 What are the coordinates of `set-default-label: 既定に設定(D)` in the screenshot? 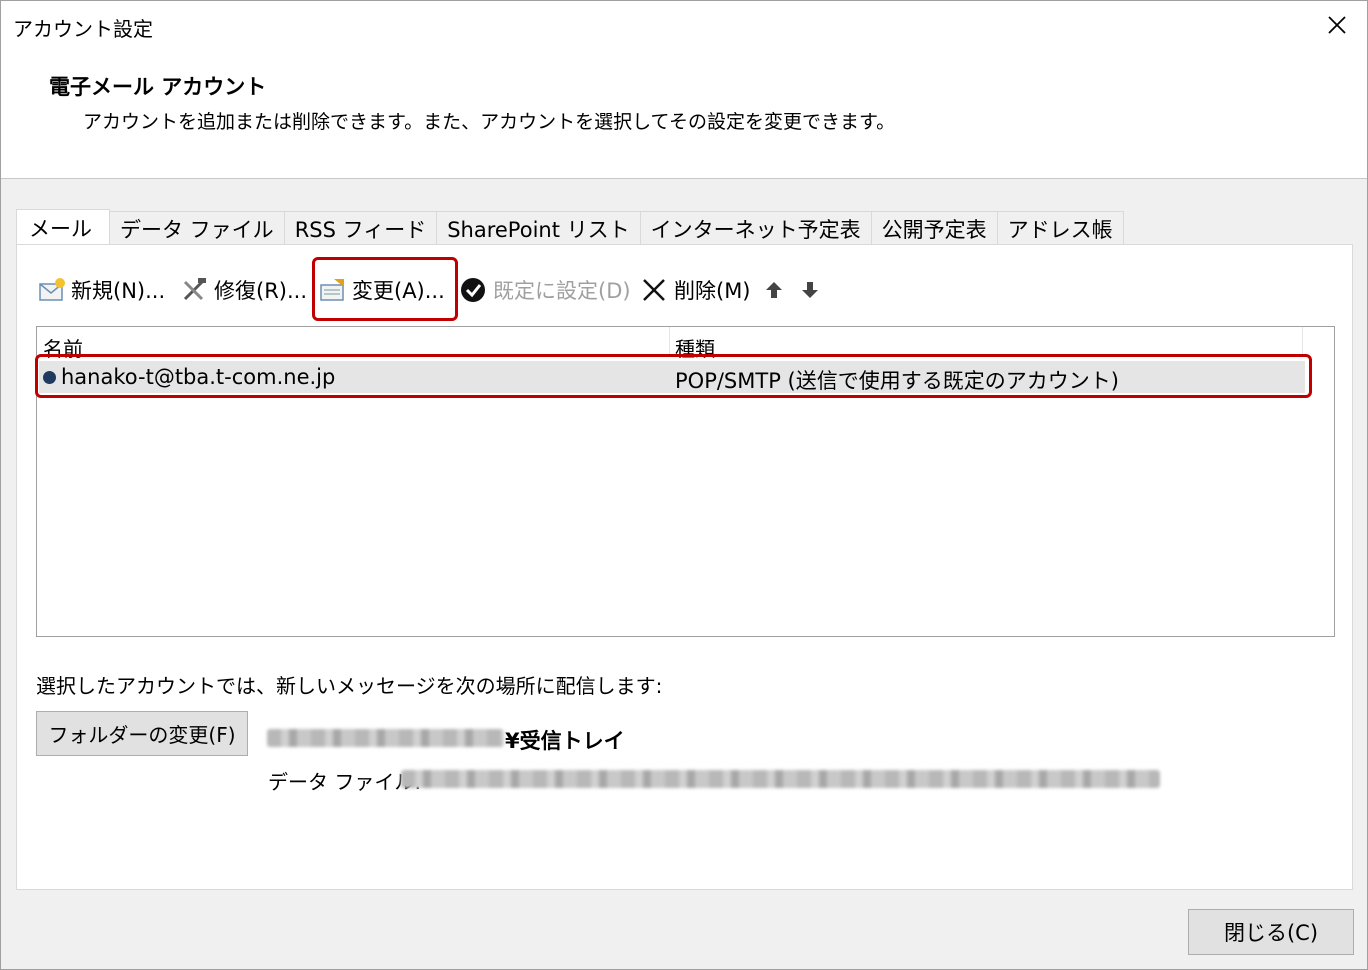 It's located at (562, 291).